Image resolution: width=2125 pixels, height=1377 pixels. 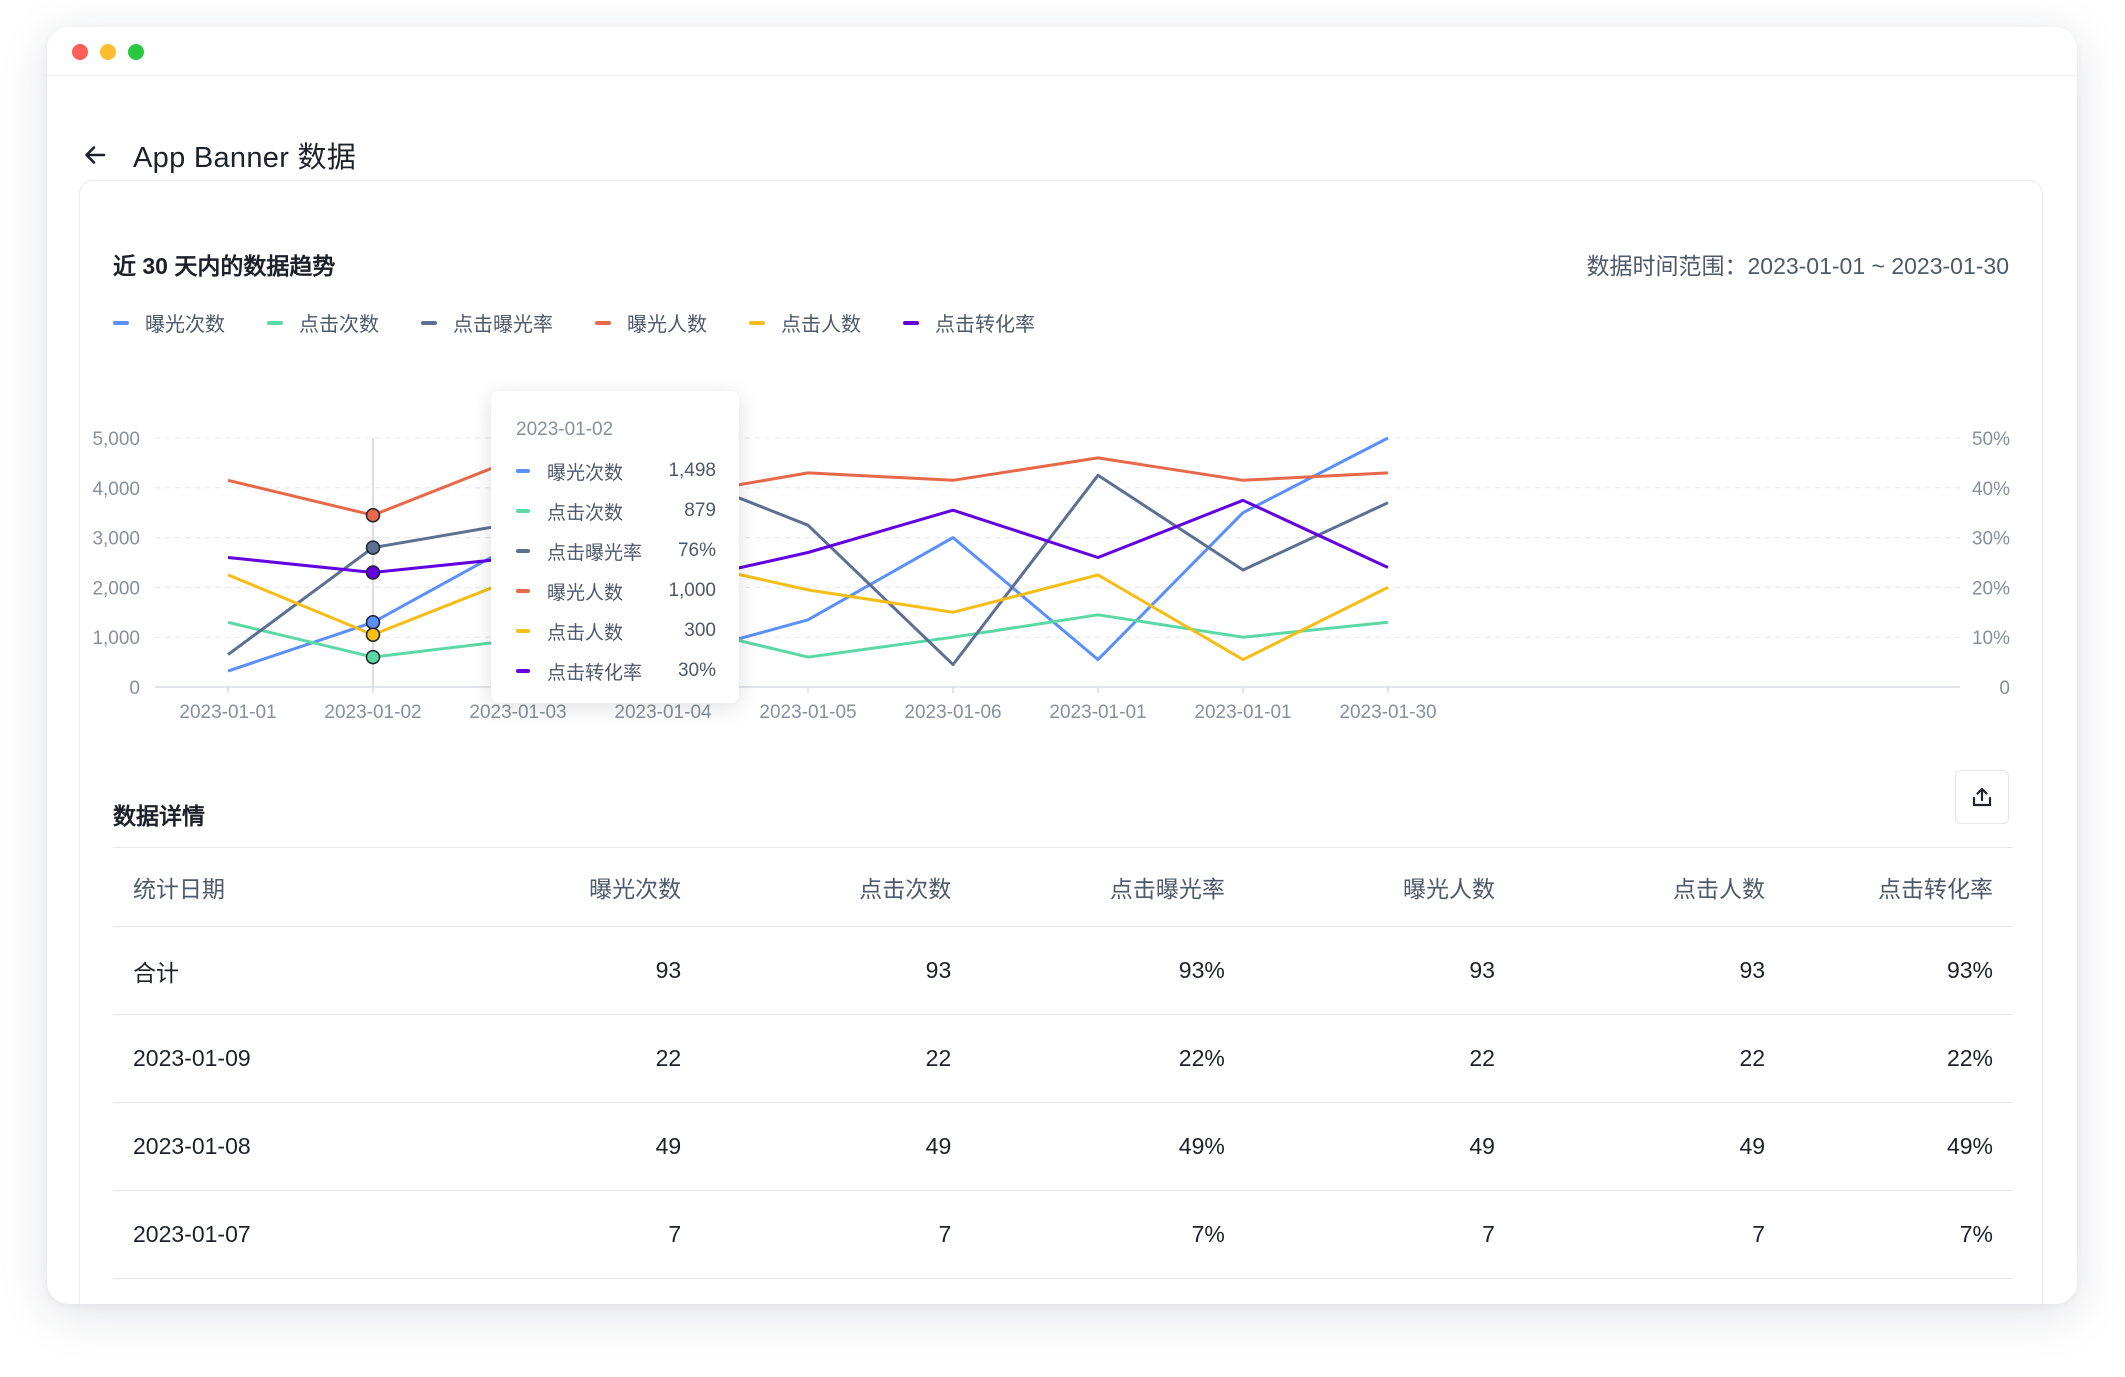 What do you see at coordinates (216, 155) in the screenshot?
I see `page-header: App Banner 数据` at bounding box center [216, 155].